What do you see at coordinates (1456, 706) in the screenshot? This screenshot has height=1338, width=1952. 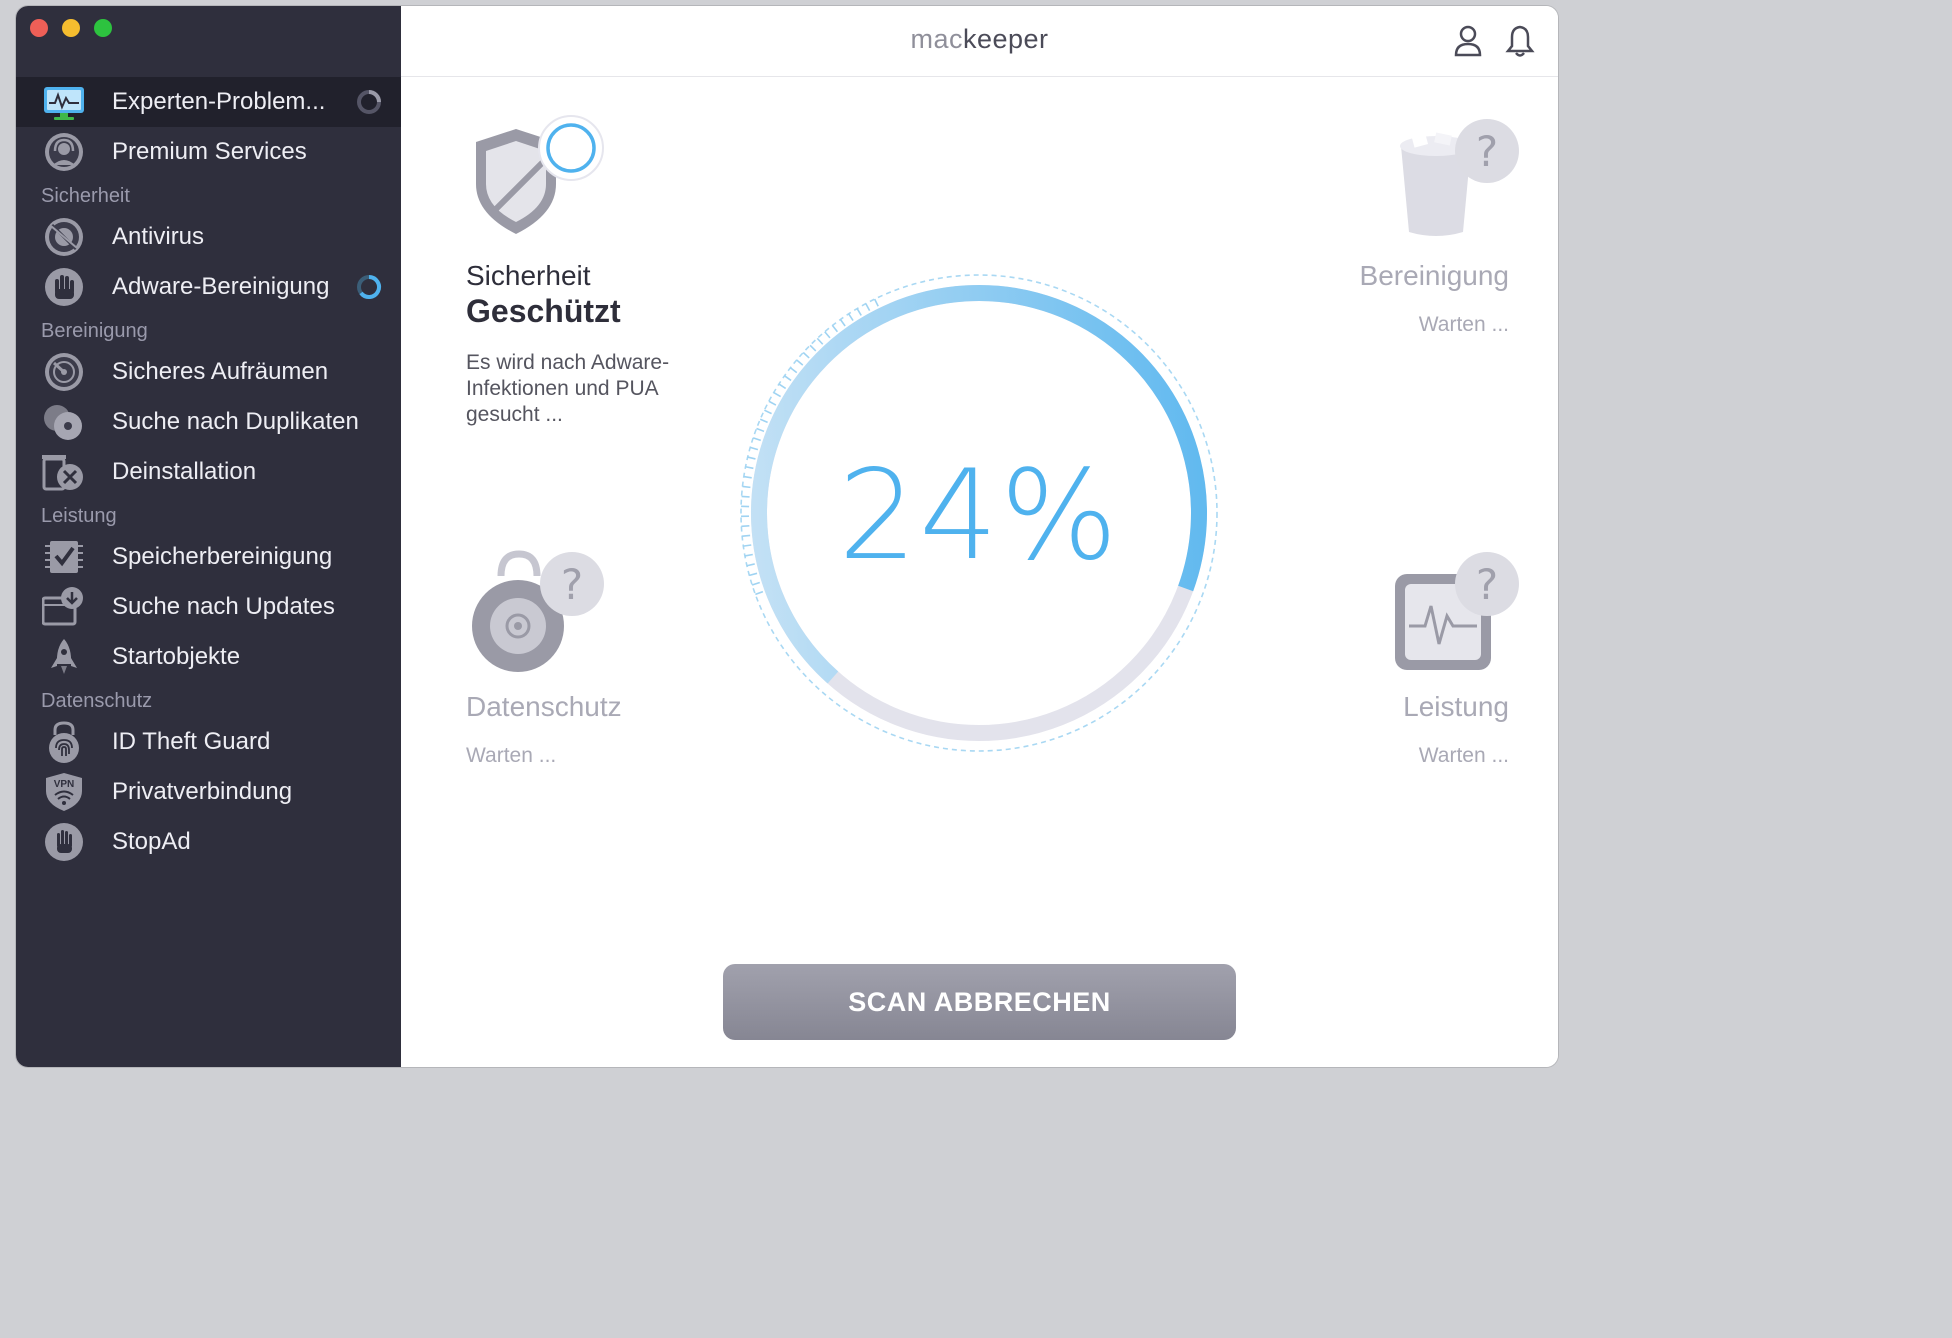 I see `performance-card-title: Leistung` at bounding box center [1456, 706].